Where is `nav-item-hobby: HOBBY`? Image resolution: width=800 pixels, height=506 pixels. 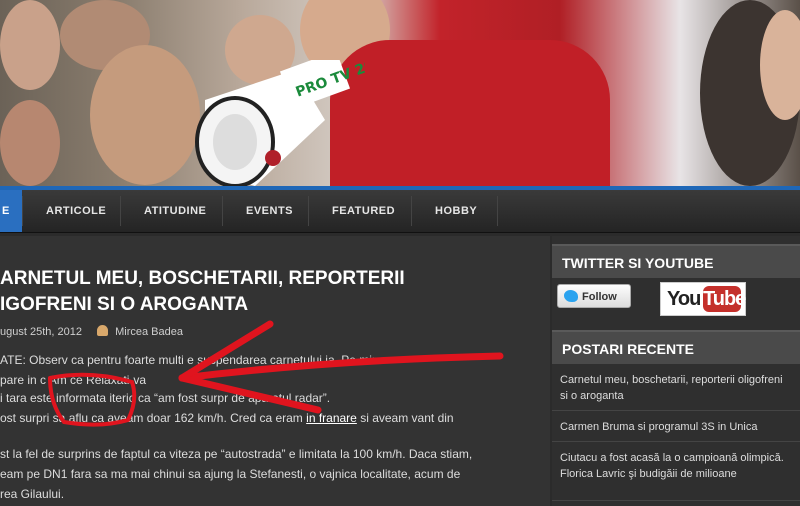
nav-item-hobby: HOBBY is located at coordinates (456, 211).